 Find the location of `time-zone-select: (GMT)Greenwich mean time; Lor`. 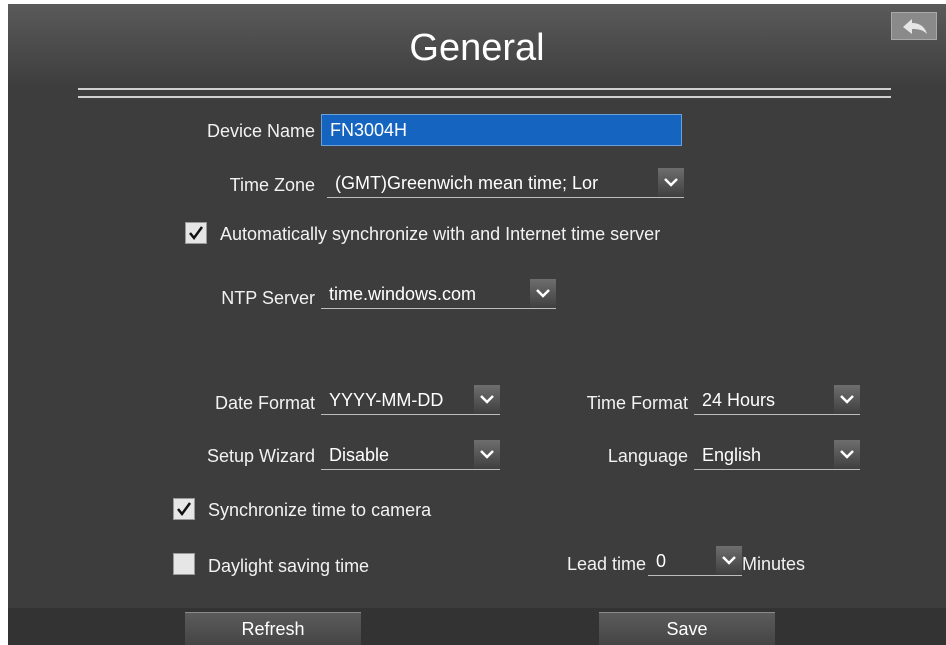

time-zone-select: (GMT)Greenwich mean time; Lor is located at coordinates (505, 183).